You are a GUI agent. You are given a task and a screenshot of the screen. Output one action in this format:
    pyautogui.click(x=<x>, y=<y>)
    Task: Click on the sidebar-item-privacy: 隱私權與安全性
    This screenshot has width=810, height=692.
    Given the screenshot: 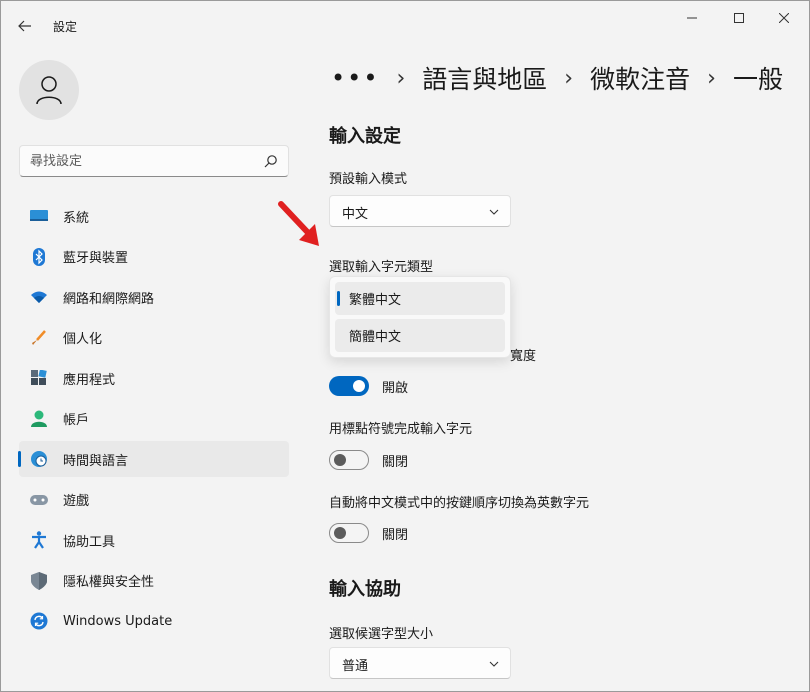 What is the action you would take?
    pyautogui.click(x=154, y=581)
    